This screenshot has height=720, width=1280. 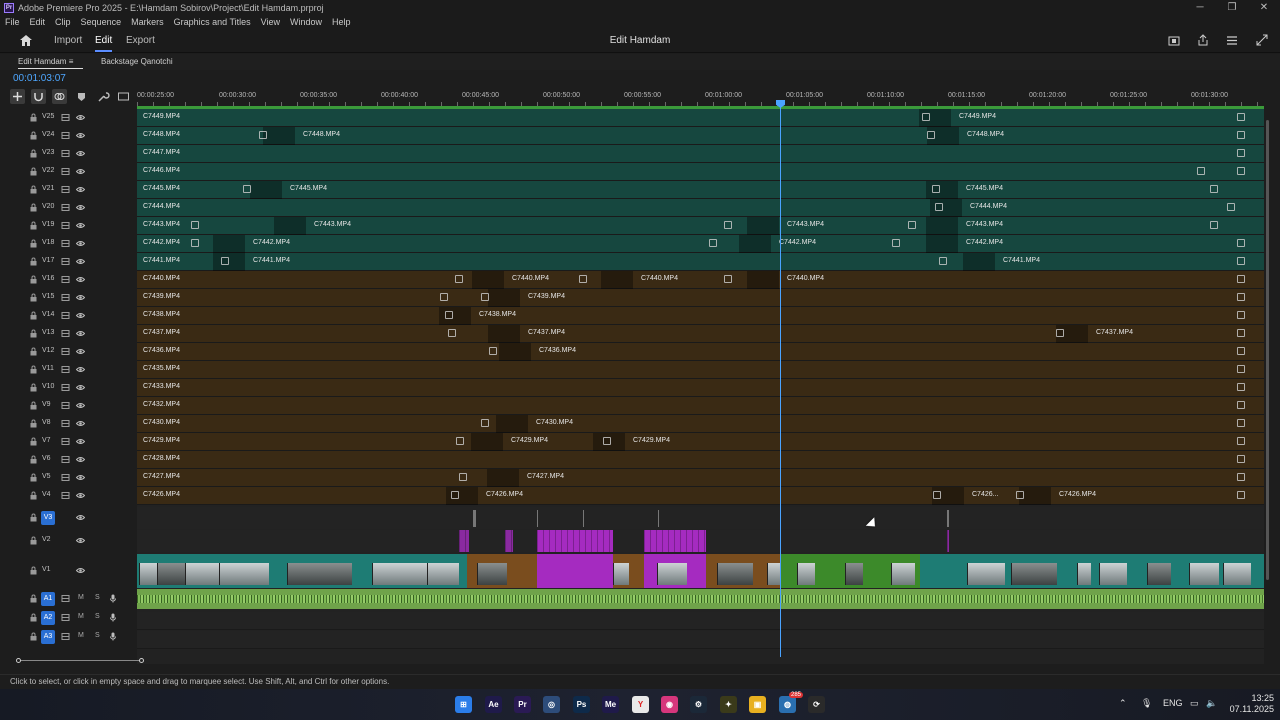 What do you see at coordinates (212, 22) in the screenshot?
I see `menu-graphics-and-titles: Graphics and Titles` at bounding box center [212, 22].